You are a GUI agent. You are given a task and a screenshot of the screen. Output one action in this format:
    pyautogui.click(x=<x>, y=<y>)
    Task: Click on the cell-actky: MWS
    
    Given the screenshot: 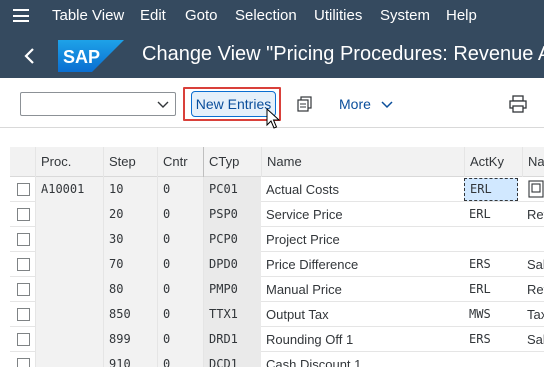 What is the action you would take?
    pyautogui.click(x=493, y=314)
    